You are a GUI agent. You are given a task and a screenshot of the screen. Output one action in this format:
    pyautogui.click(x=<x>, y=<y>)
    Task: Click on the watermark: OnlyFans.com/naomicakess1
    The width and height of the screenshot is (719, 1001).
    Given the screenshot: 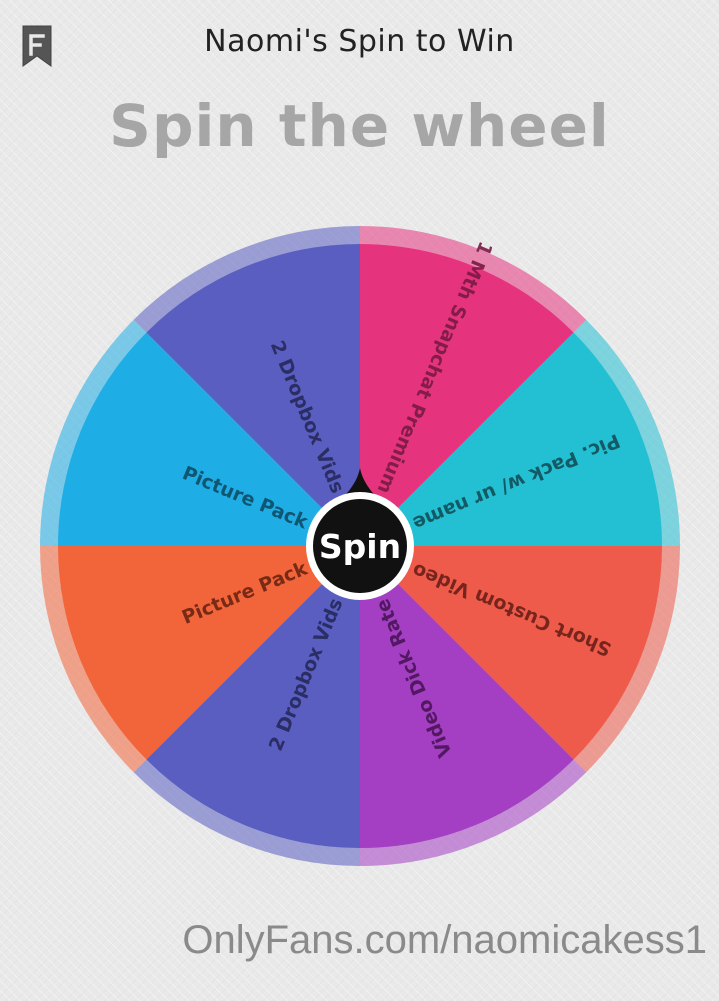 What is the action you would take?
    pyautogui.click(x=444, y=940)
    